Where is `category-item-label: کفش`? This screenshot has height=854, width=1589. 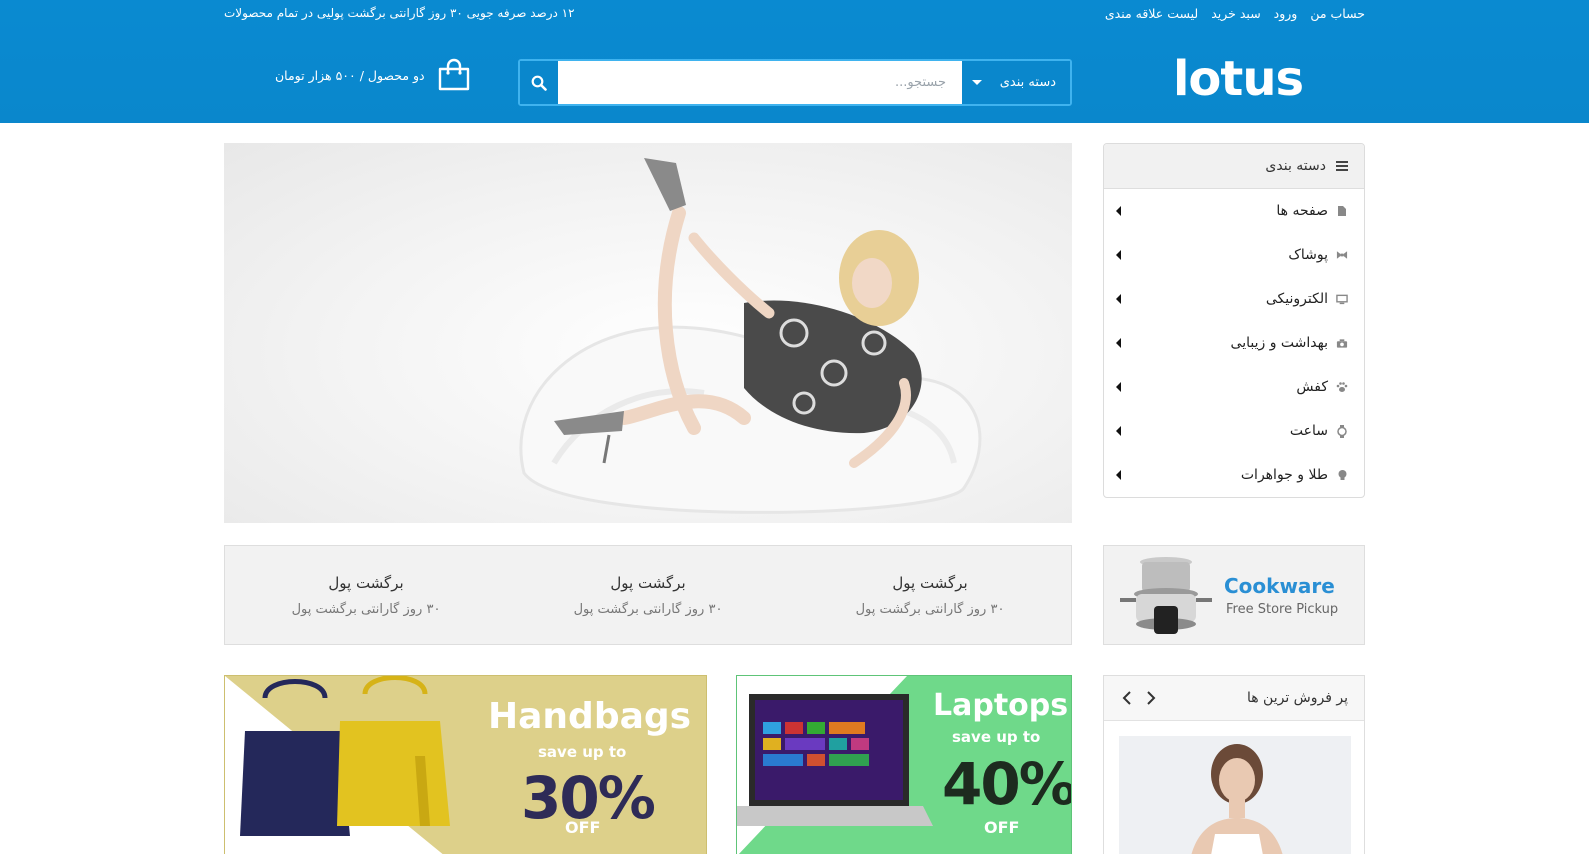 category-item-label: کفش is located at coordinates (1312, 387).